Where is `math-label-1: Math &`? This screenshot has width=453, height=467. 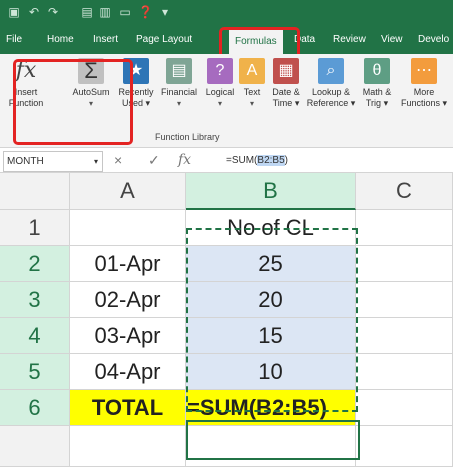 math-label-1: Math & is located at coordinates (377, 92).